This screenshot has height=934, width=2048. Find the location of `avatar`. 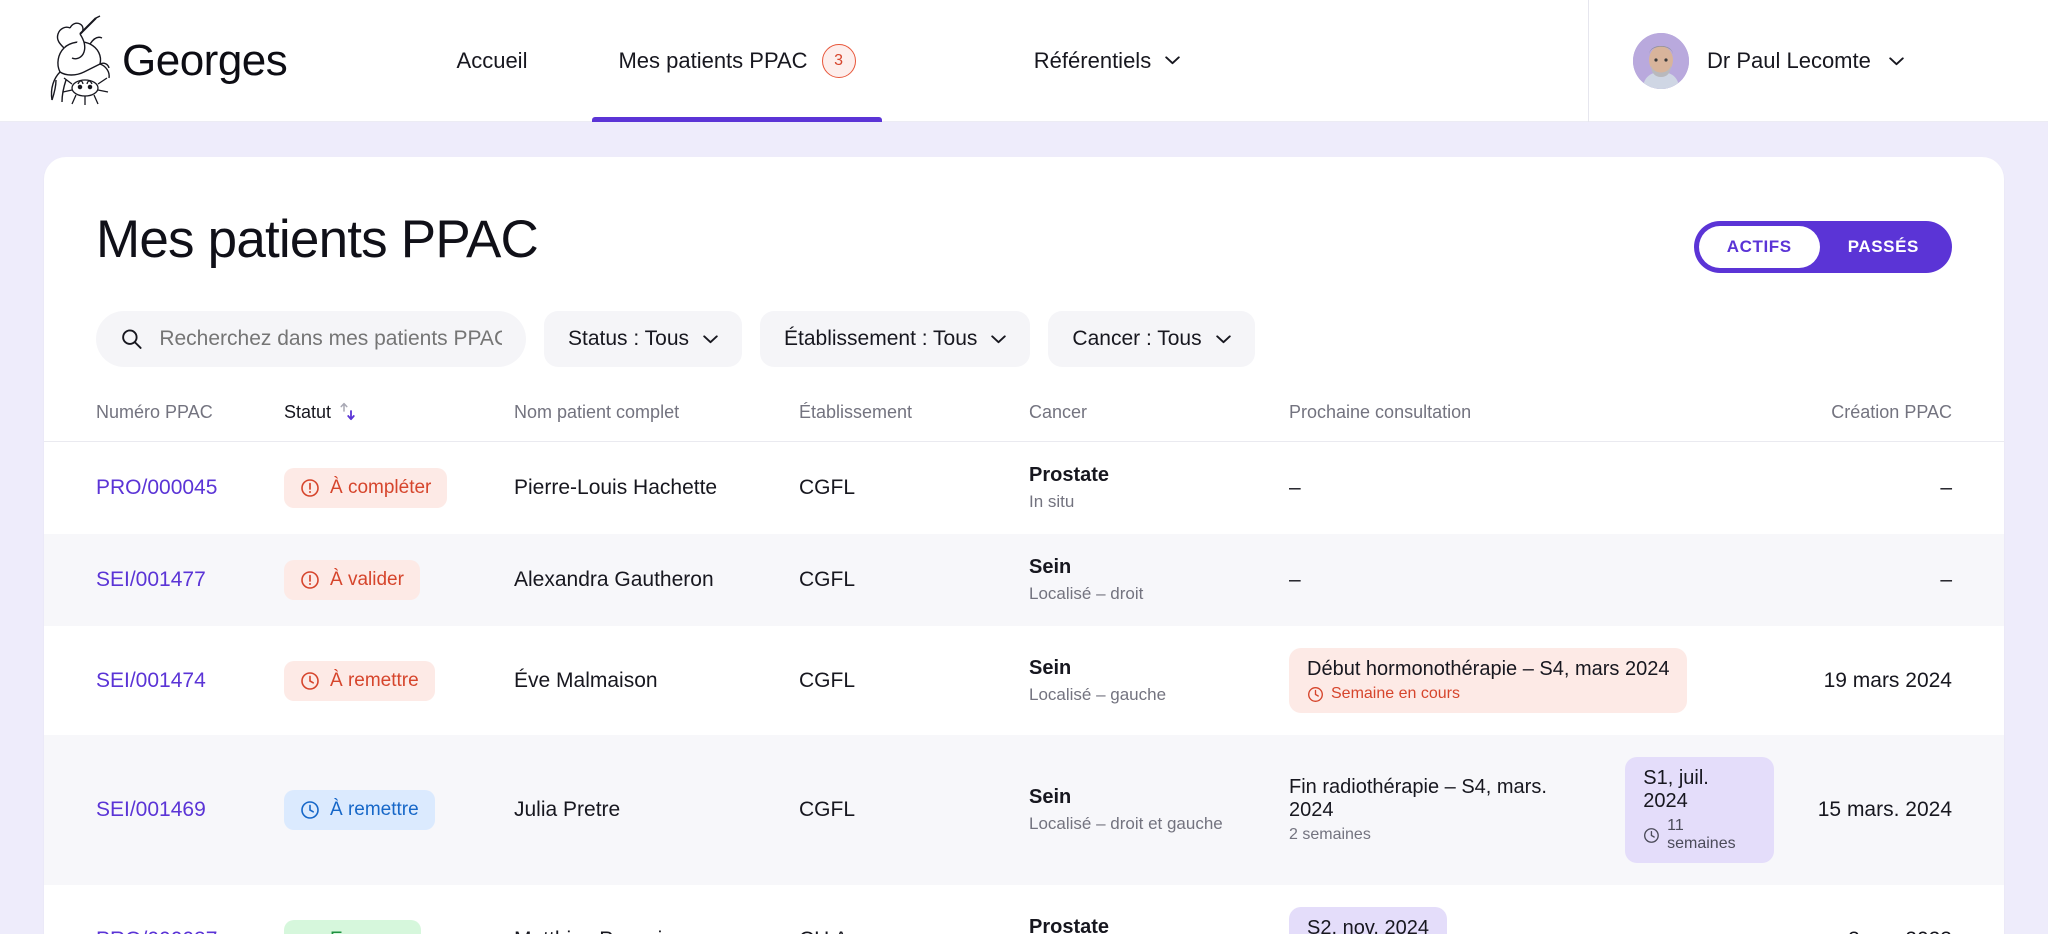

avatar is located at coordinates (1661, 61).